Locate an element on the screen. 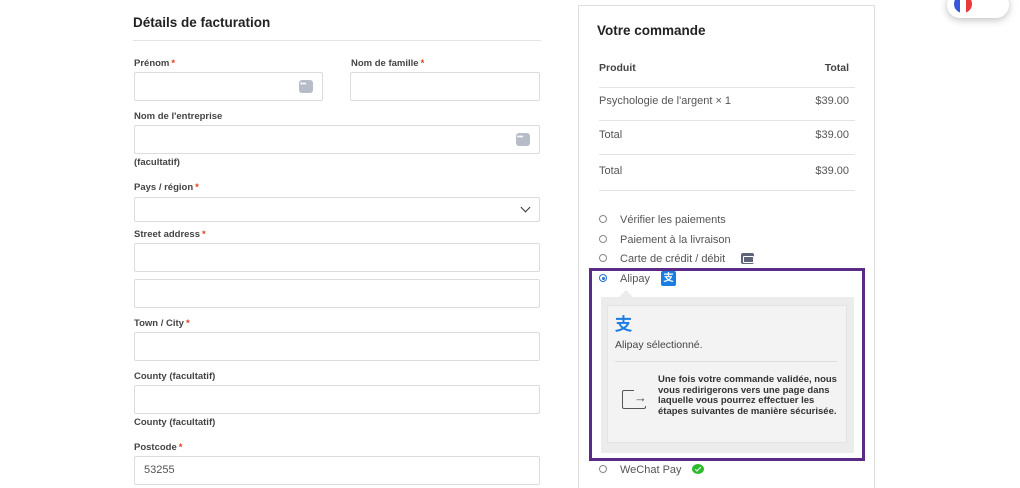  postcode-input: 53255 is located at coordinates (337, 470).